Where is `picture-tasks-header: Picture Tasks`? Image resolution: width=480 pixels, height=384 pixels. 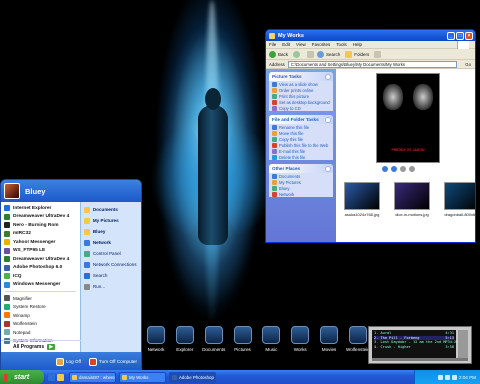 picture-tasks-header: Picture Tasks is located at coordinates (301, 76).